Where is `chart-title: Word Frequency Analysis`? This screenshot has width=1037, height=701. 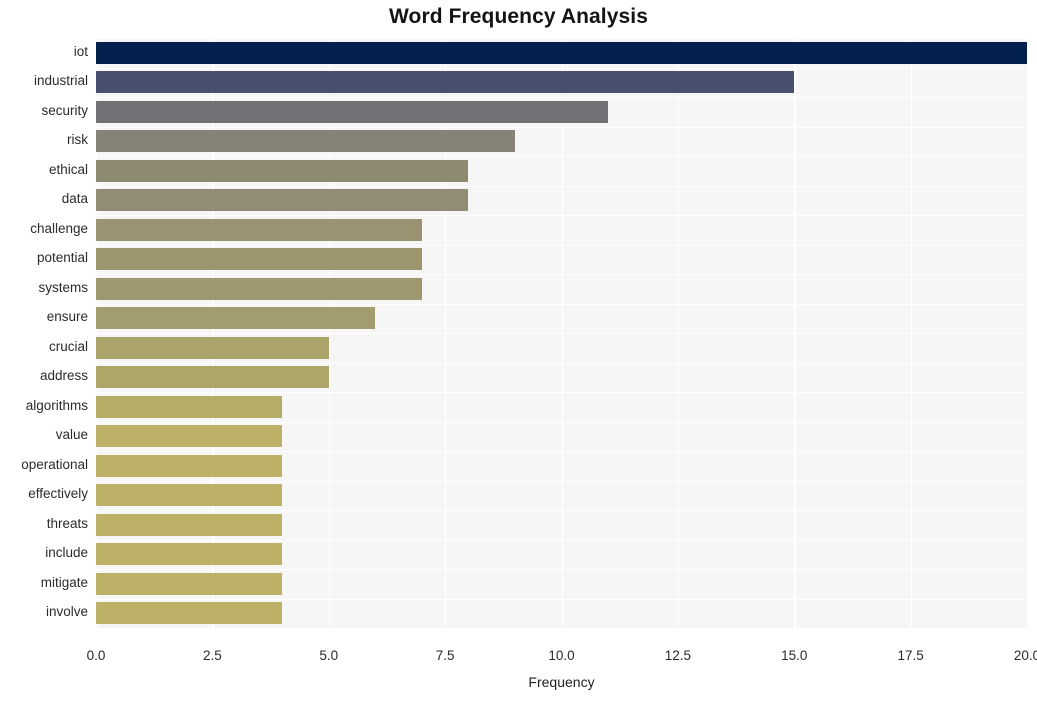
chart-title: Word Frequency Analysis is located at coordinates (518, 16).